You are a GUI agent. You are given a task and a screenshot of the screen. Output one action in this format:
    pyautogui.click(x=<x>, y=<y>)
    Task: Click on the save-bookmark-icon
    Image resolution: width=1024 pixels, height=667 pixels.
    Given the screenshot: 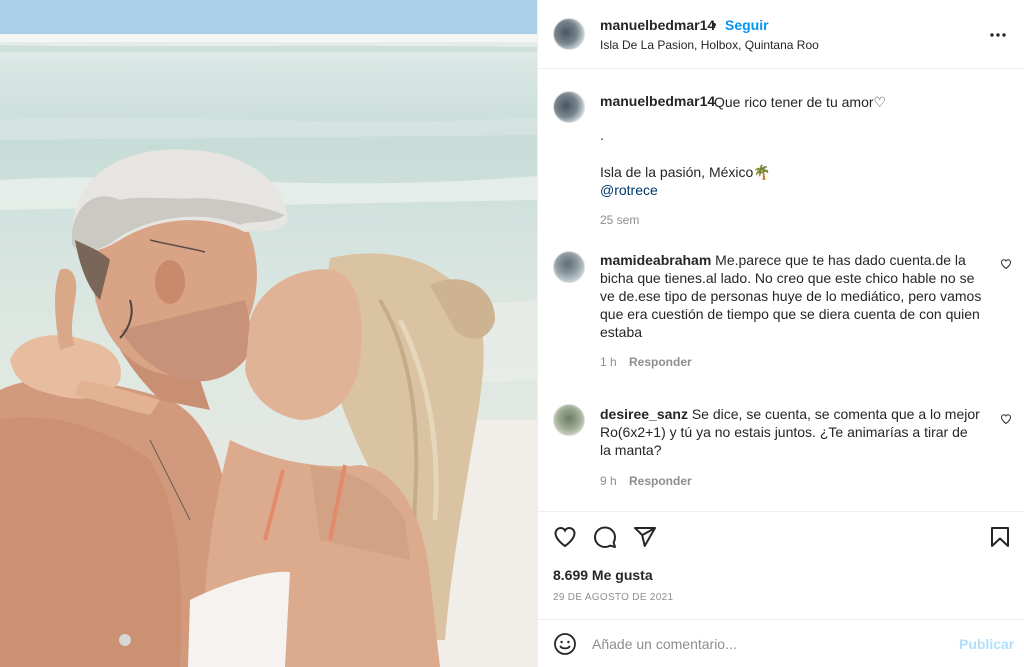 What is the action you would take?
    pyautogui.click(x=1000, y=537)
    